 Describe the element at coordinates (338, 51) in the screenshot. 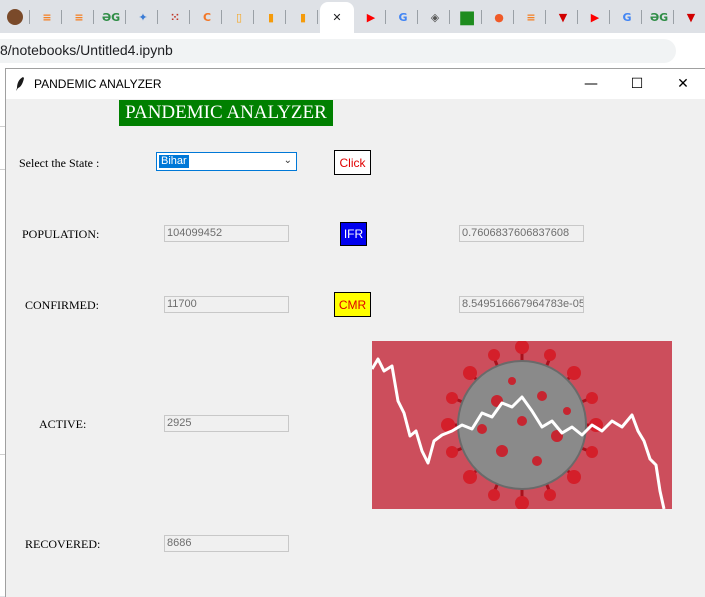

I see `address-field: 8/notebooks/Untitled4.ipynb` at that location.